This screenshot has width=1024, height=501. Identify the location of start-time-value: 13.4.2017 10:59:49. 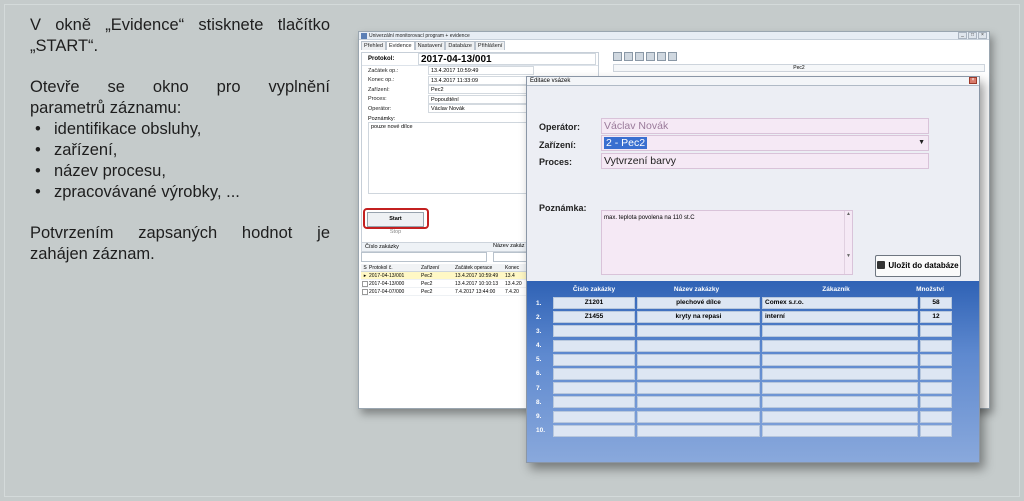
(481, 71).